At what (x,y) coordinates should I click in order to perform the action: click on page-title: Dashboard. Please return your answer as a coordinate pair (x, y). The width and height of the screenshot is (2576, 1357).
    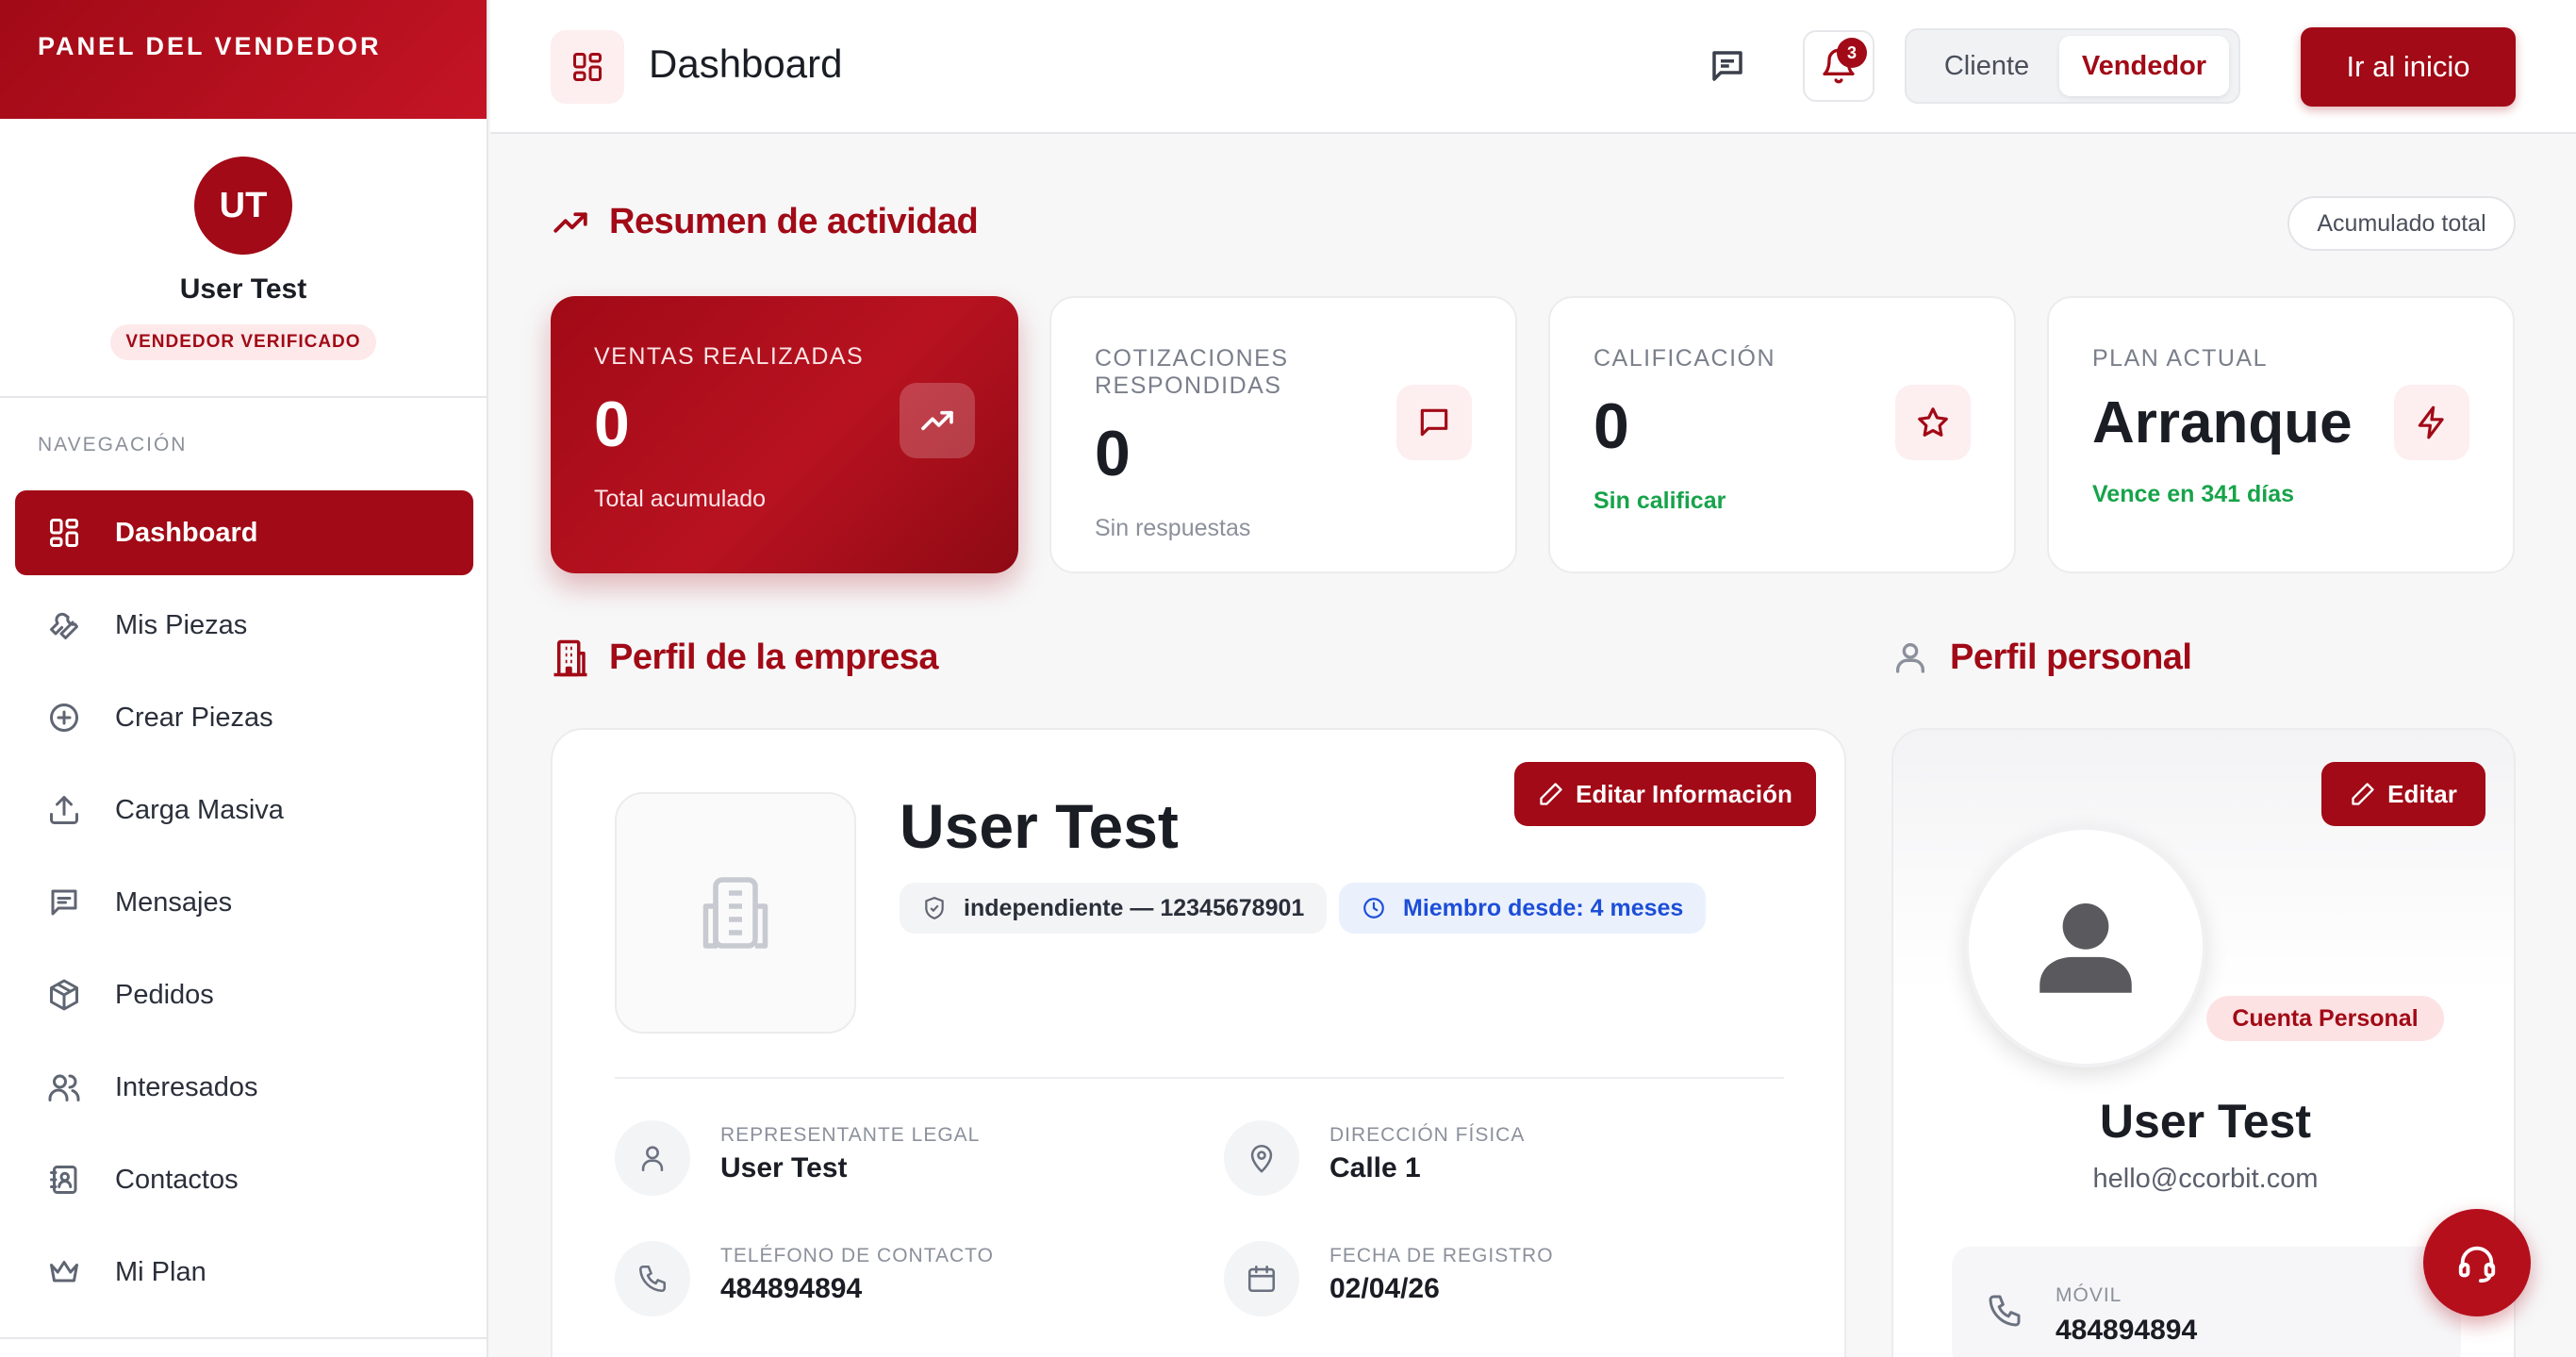
    Looking at the image, I should click on (746, 63).